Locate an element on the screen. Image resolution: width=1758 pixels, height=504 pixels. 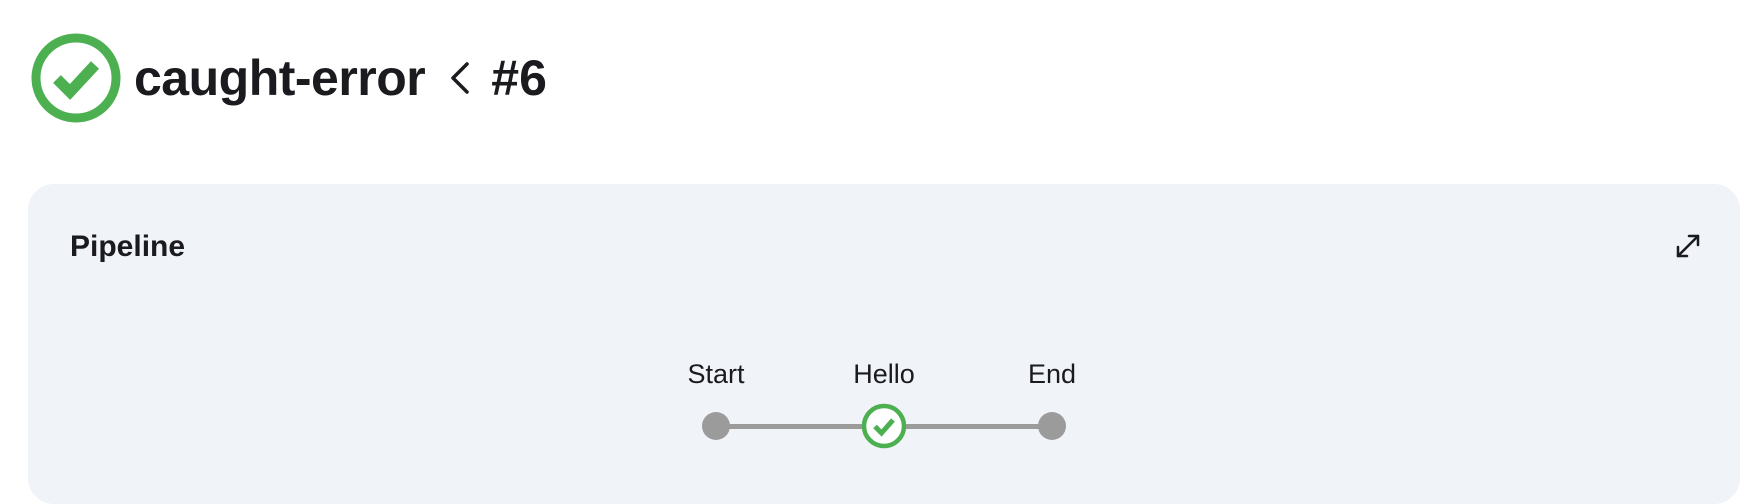
stage-label-start: Start is located at coordinates (716, 374).